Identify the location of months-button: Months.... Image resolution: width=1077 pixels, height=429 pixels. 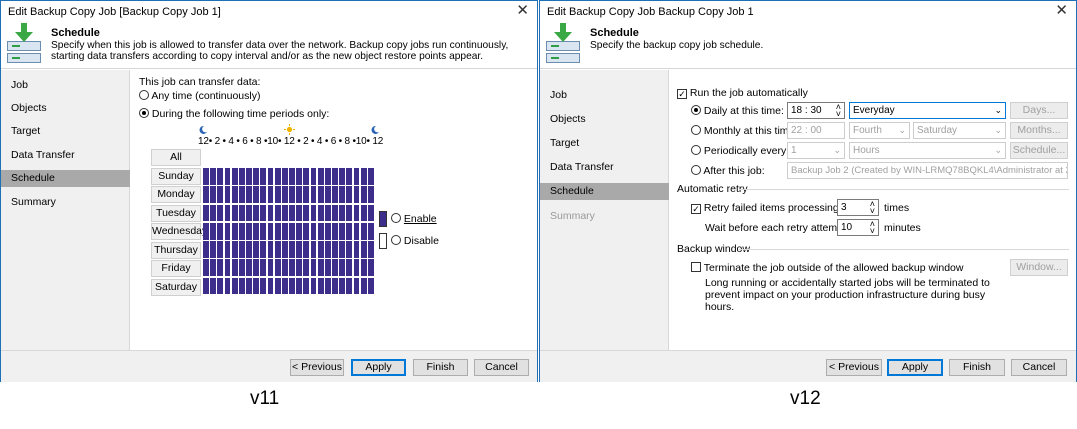
(1039, 130).